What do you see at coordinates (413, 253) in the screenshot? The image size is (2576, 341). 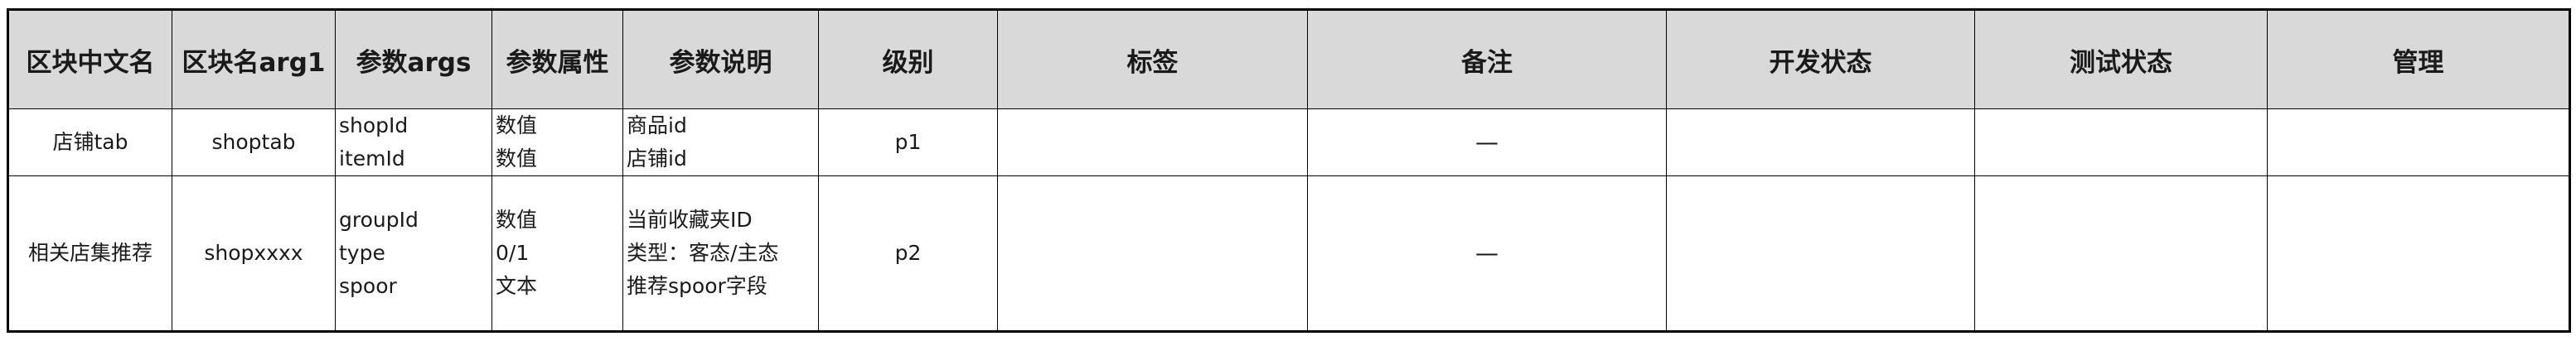 I see `cell-args: groupId type spoor` at bounding box center [413, 253].